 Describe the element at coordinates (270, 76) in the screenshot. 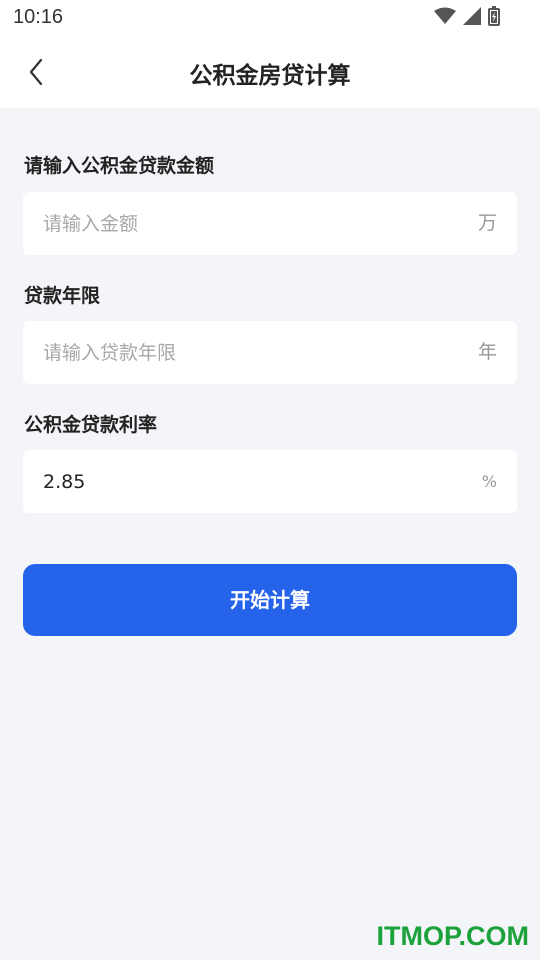

I see `page-title: 公积金房贷计算` at that location.